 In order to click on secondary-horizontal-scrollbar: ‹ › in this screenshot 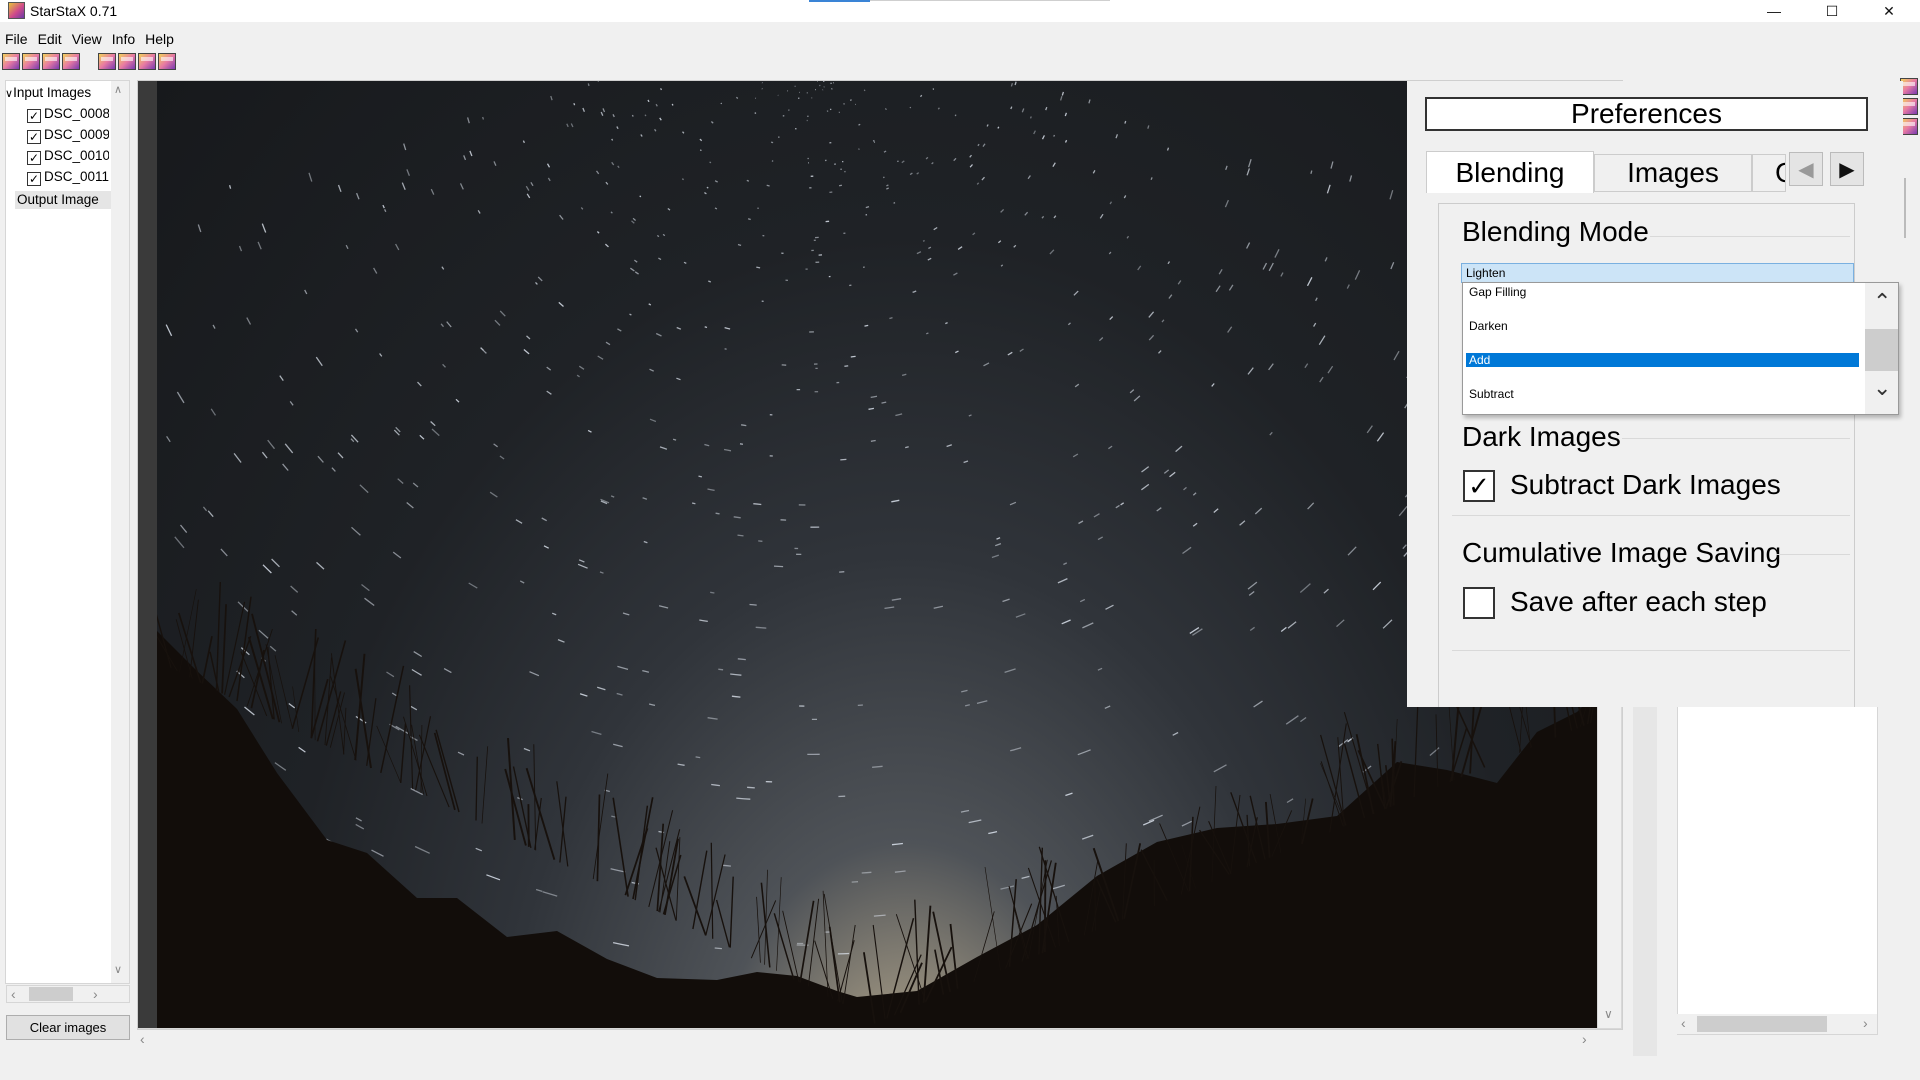, I will do `click(1777, 1024)`.